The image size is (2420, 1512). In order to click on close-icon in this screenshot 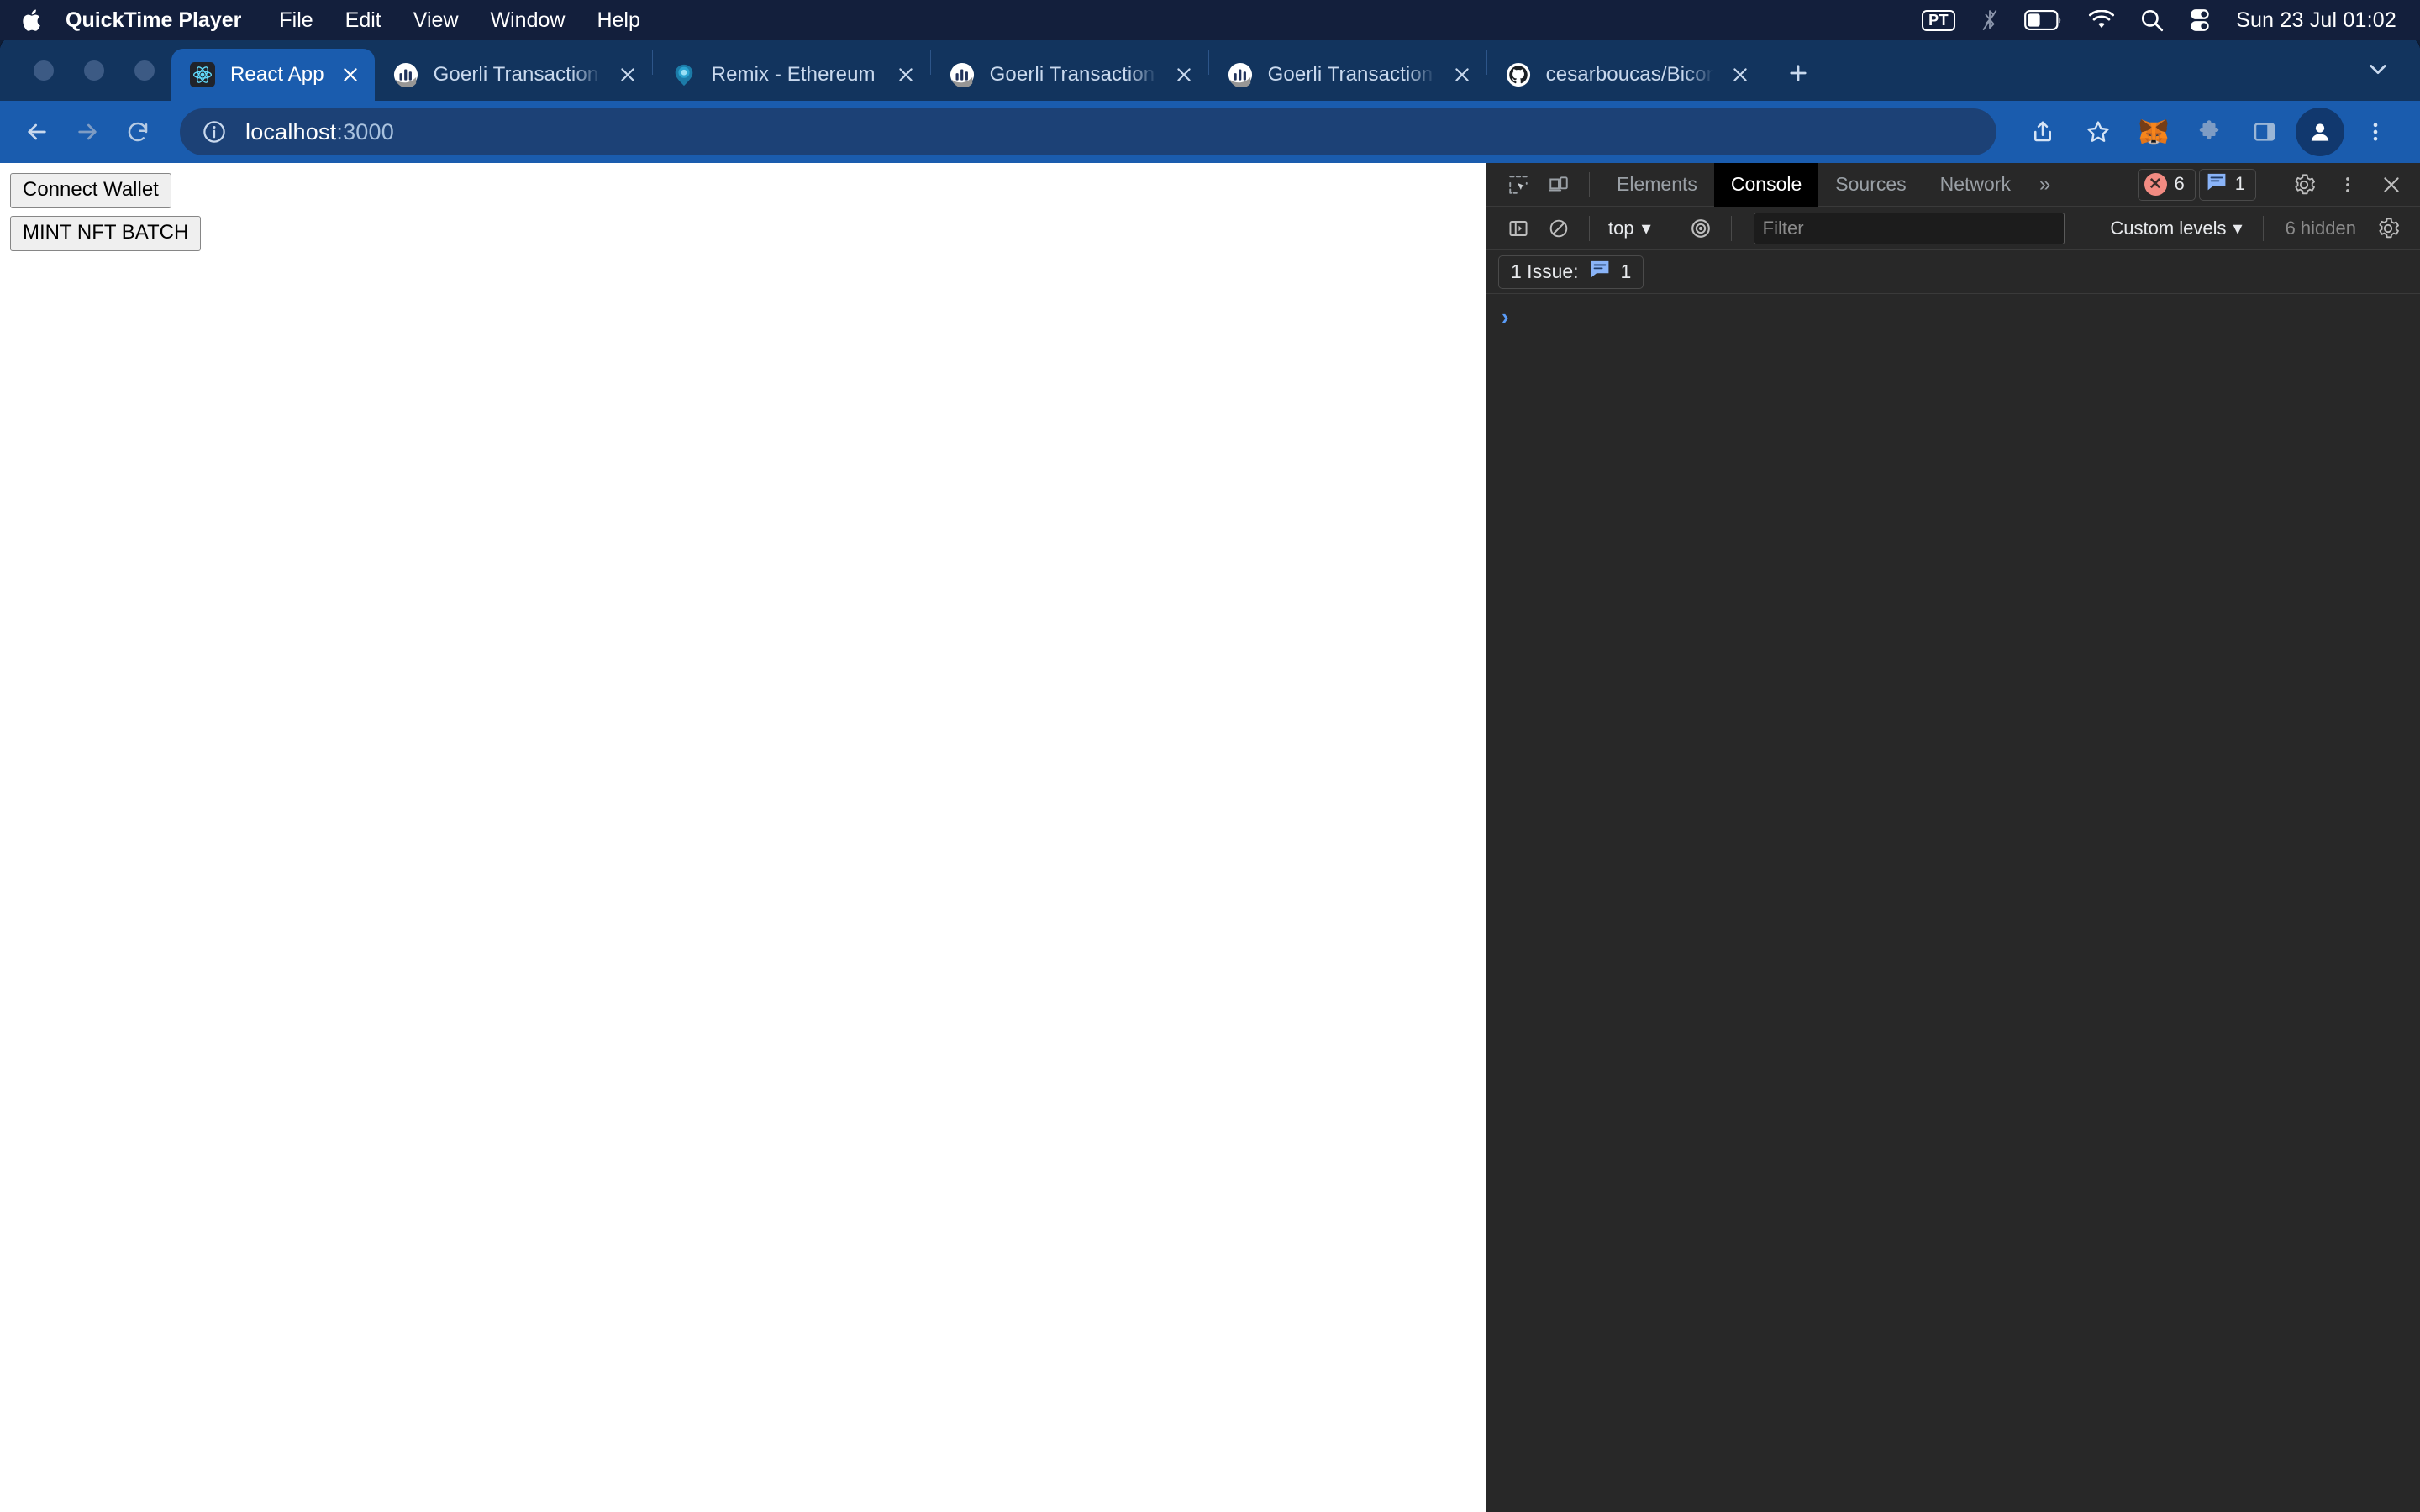, I will do `click(2391, 184)`.